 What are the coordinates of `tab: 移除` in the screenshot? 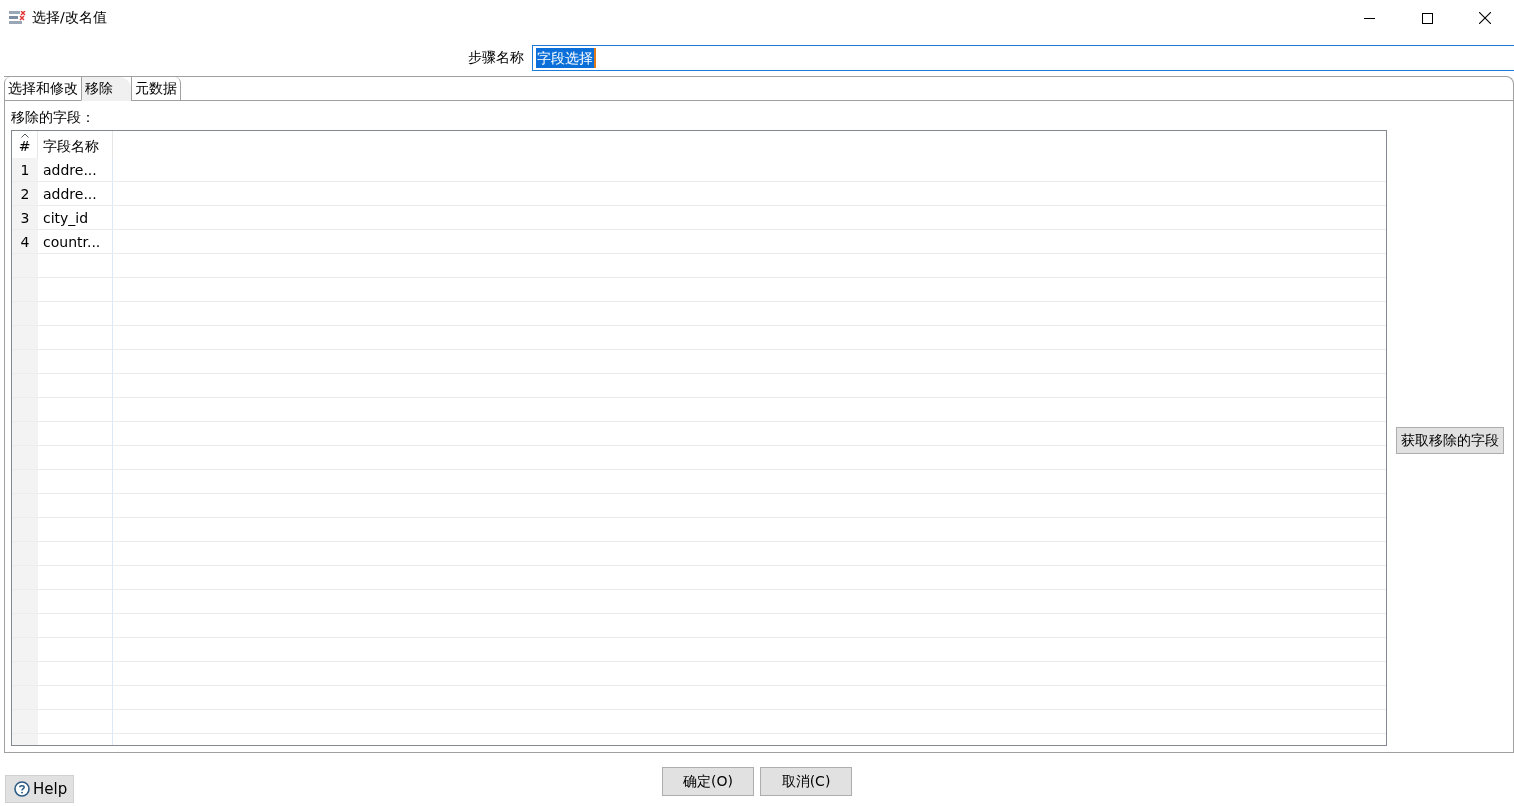 It's located at (106, 89).